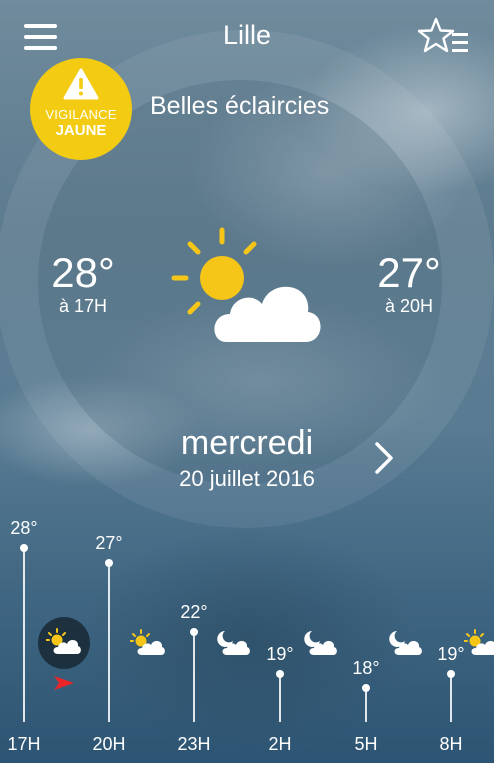 This screenshot has height=763, width=494. Describe the element at coordinates (383, 458) in the screenshot. I see `chevron-right-icon` at that location.